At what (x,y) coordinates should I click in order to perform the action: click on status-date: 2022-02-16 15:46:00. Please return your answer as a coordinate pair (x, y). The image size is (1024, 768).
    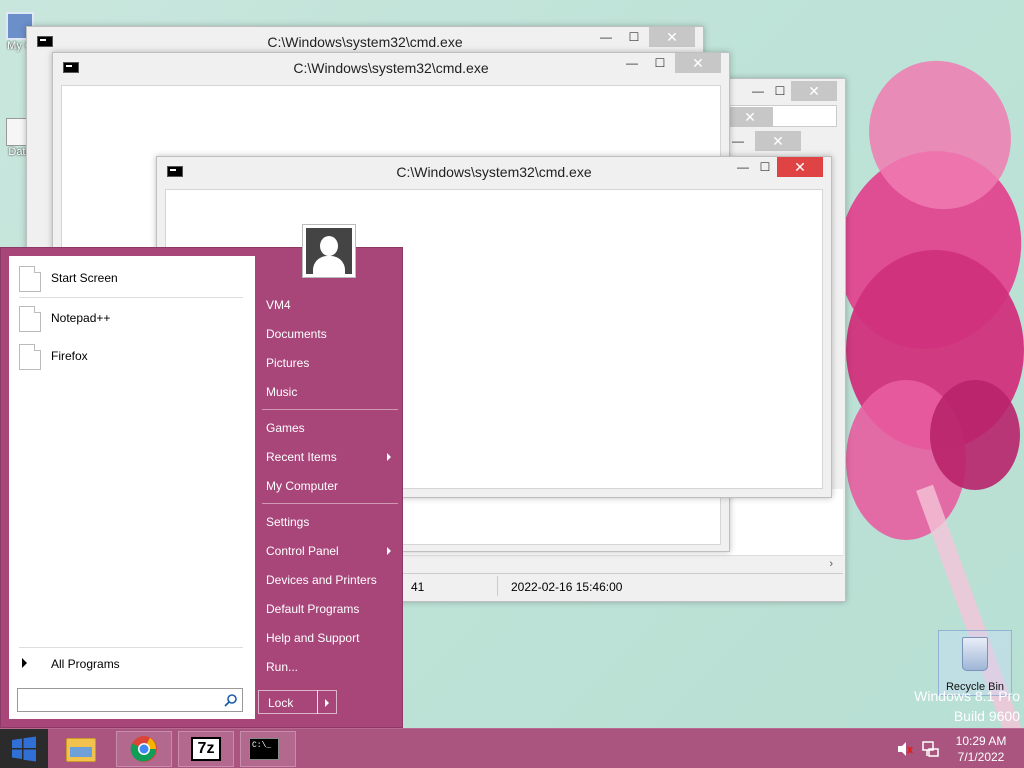
    Looking at the image, I should click on (567, 587).